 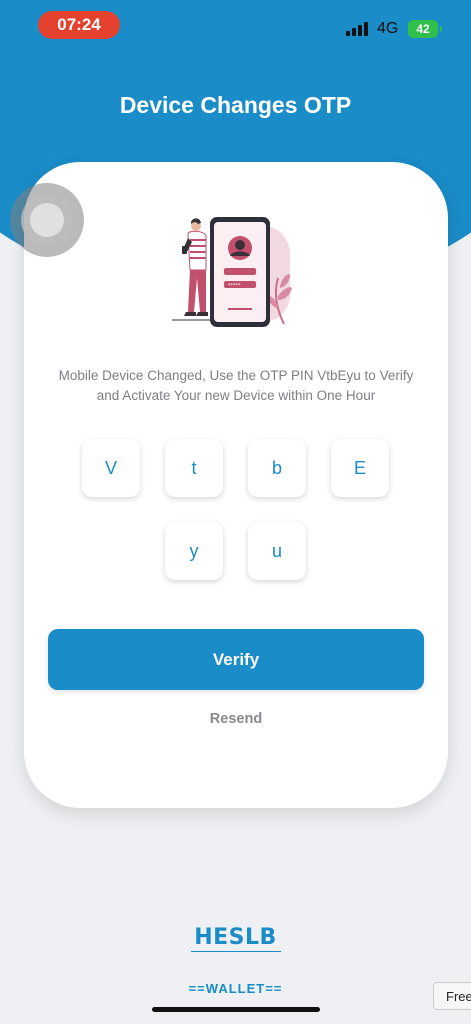 I want to click on otp-digit-5: y, so click(x=194, y=551).